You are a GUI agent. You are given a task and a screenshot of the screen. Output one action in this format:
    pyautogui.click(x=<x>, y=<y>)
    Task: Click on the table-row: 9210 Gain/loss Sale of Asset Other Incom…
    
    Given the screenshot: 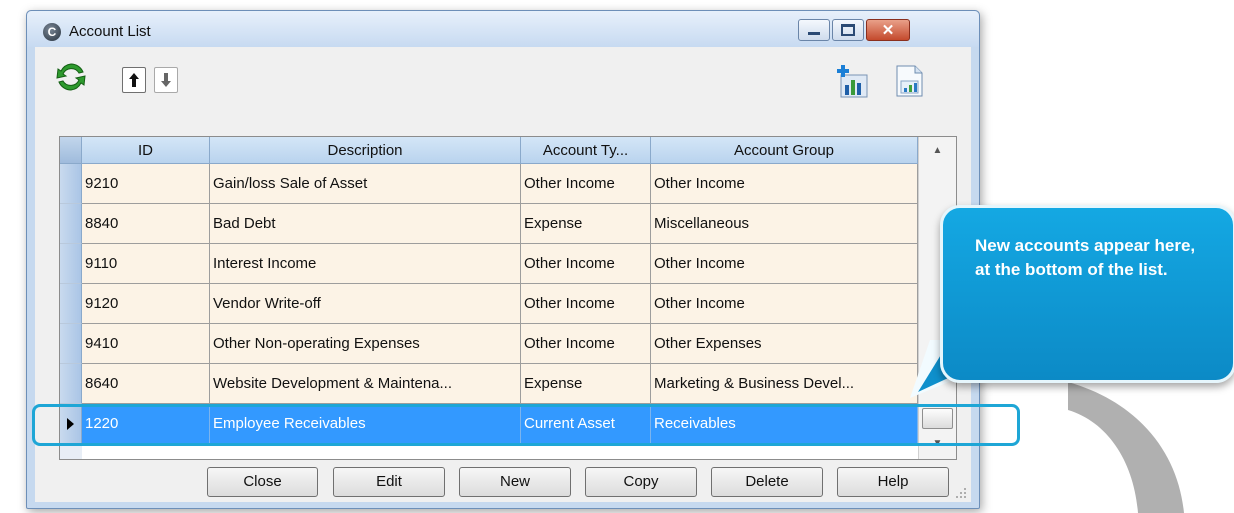 What is the action you would take?
    pyautogui.click(x=489, y=184)
    